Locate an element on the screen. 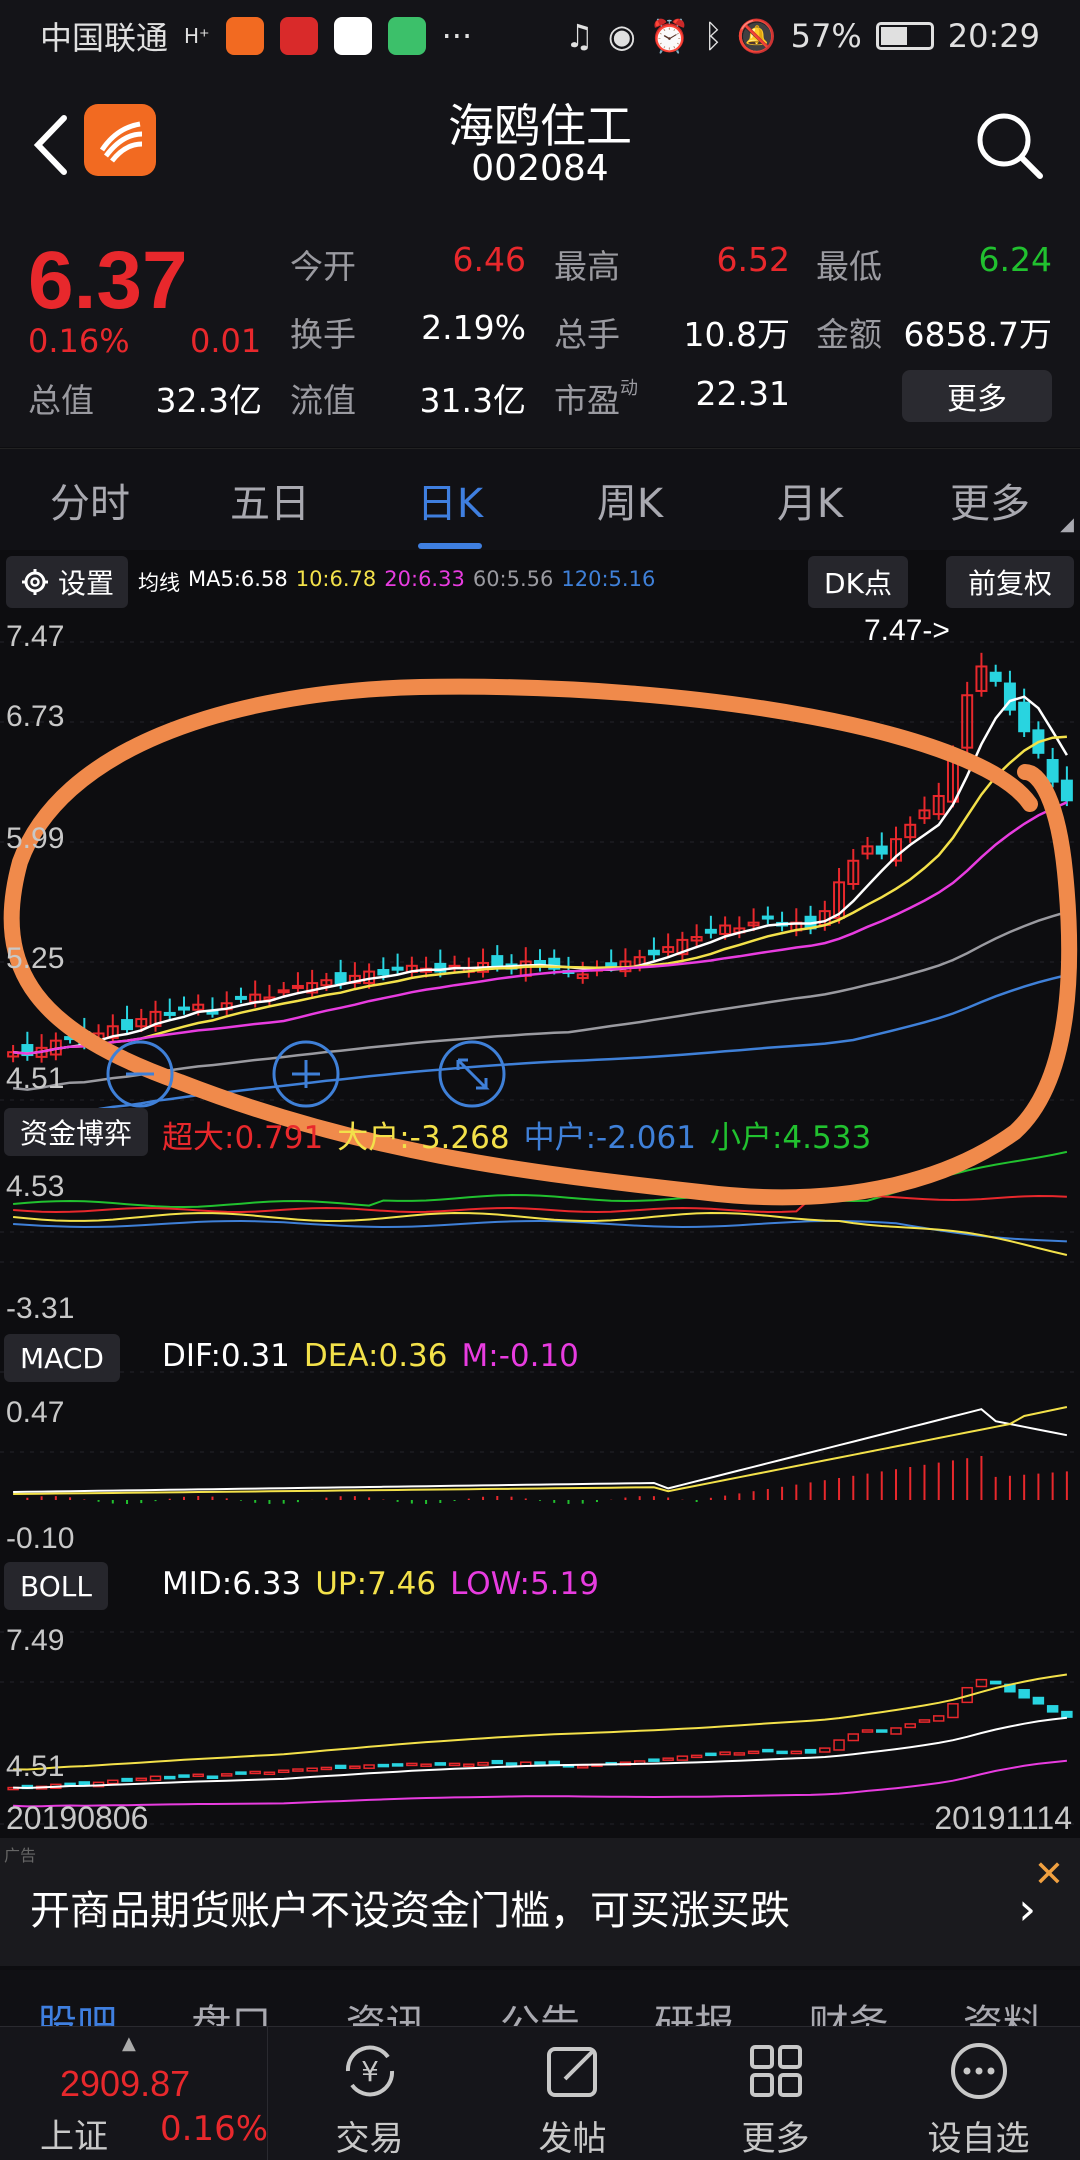  float-cap-value: 31.3亿 is located at coordinates (472, 400).